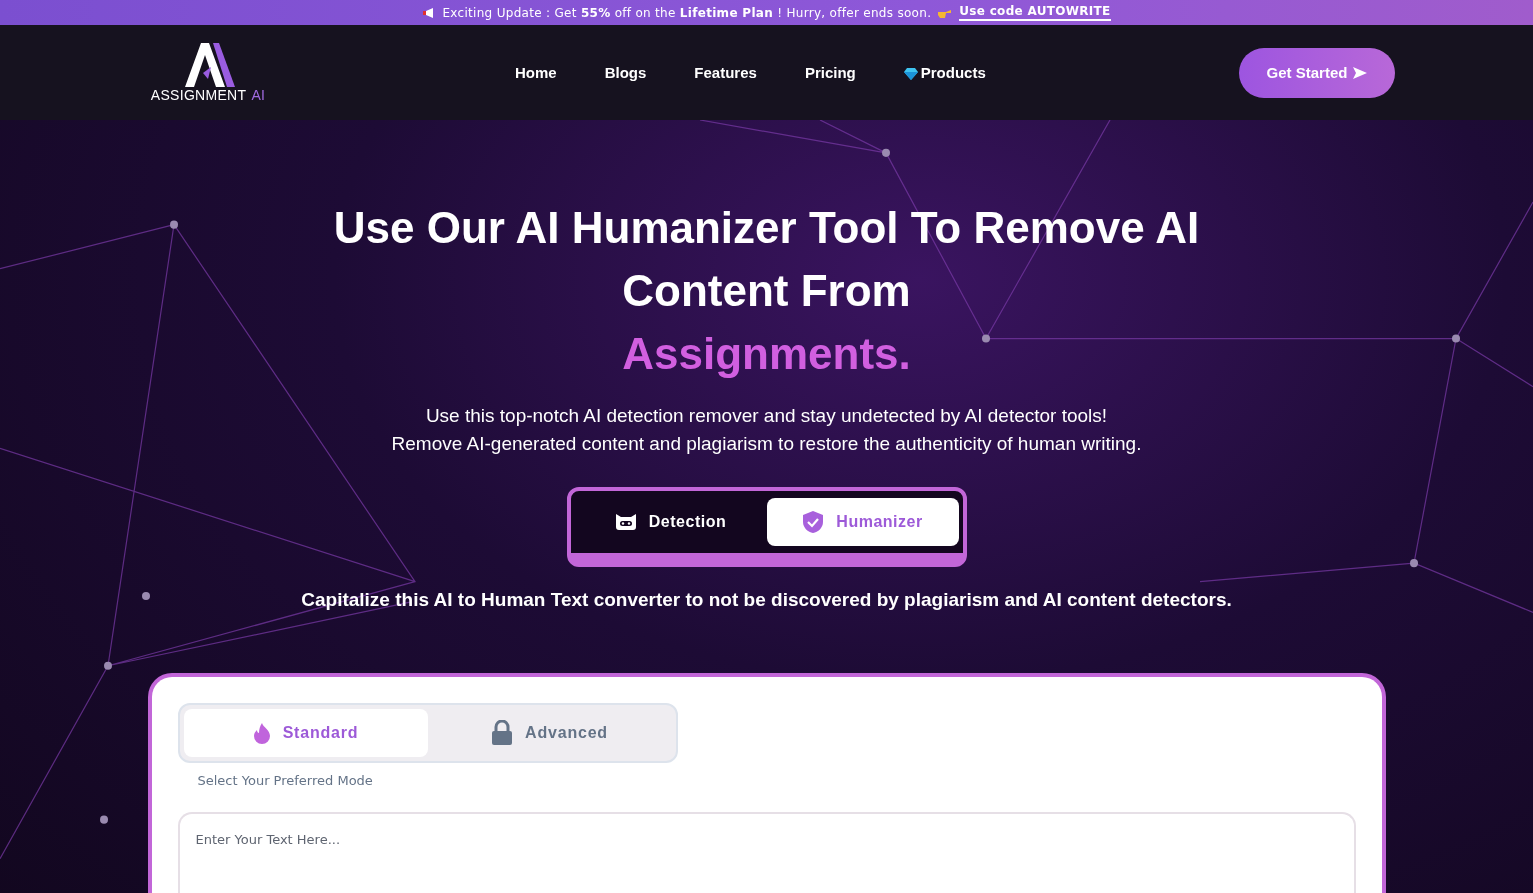 The height and width of the screenshot is (893, 1533). Describe the element at coordinates (910, 72) in the screenshot. I see `diamond-icon` at that location.